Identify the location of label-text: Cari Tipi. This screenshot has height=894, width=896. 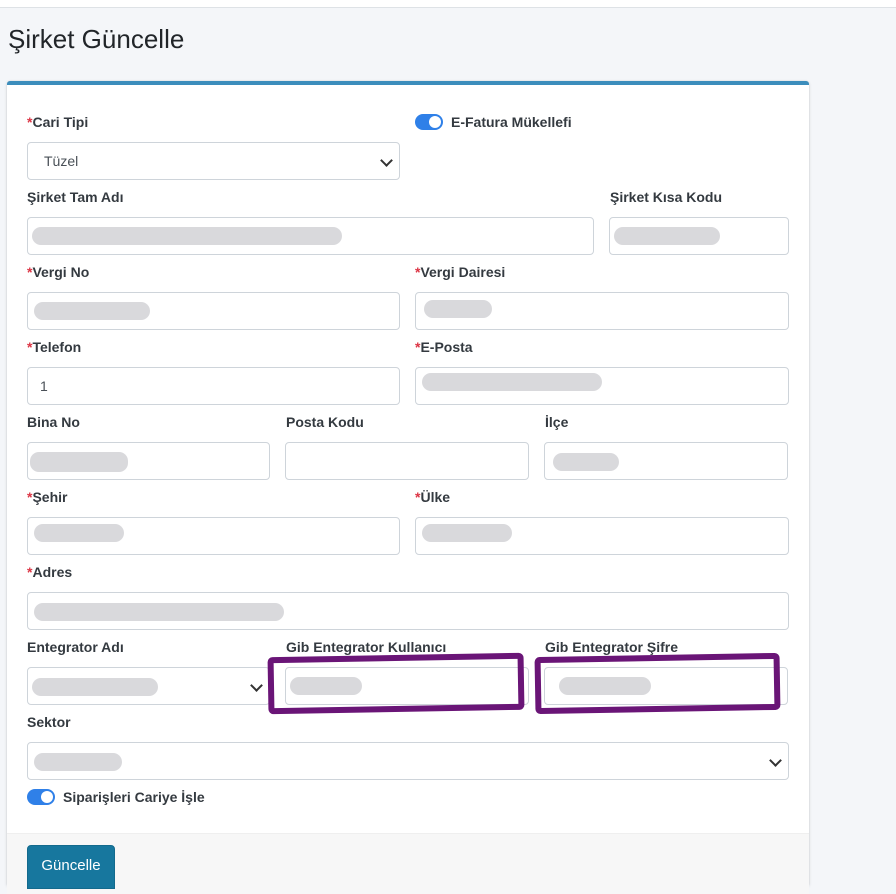
(60, 122).